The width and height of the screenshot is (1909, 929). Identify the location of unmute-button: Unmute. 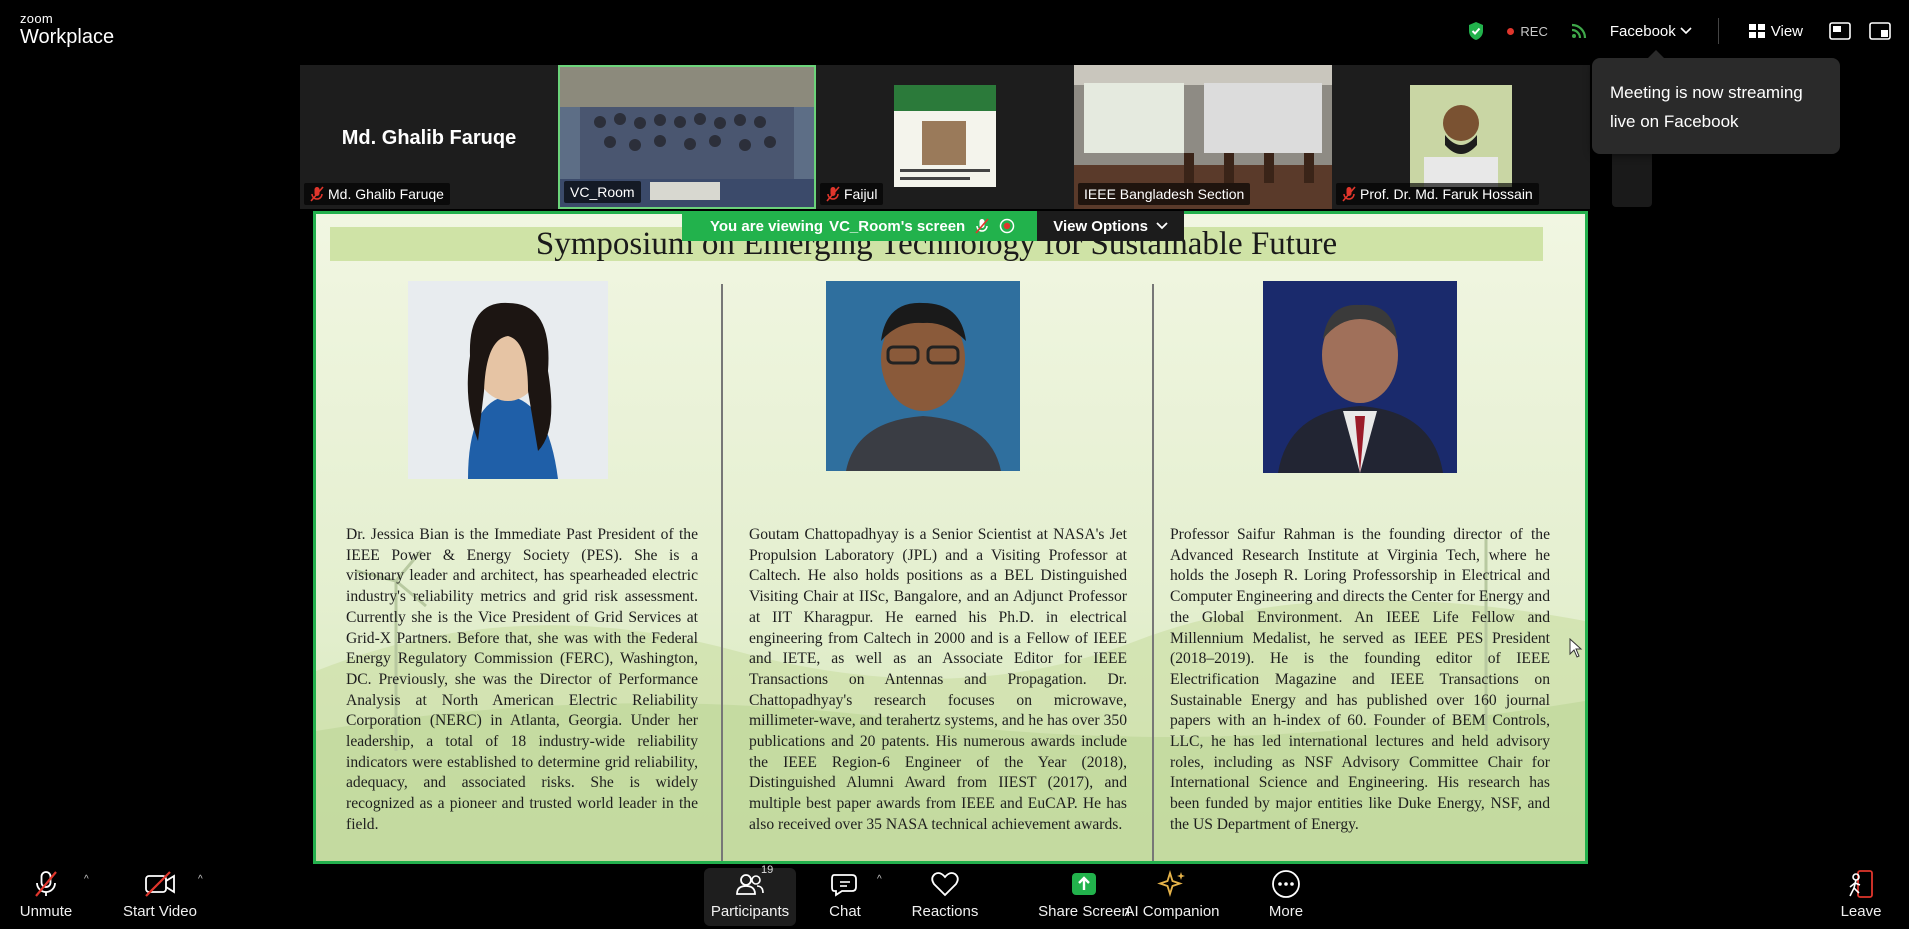
(46, 897).